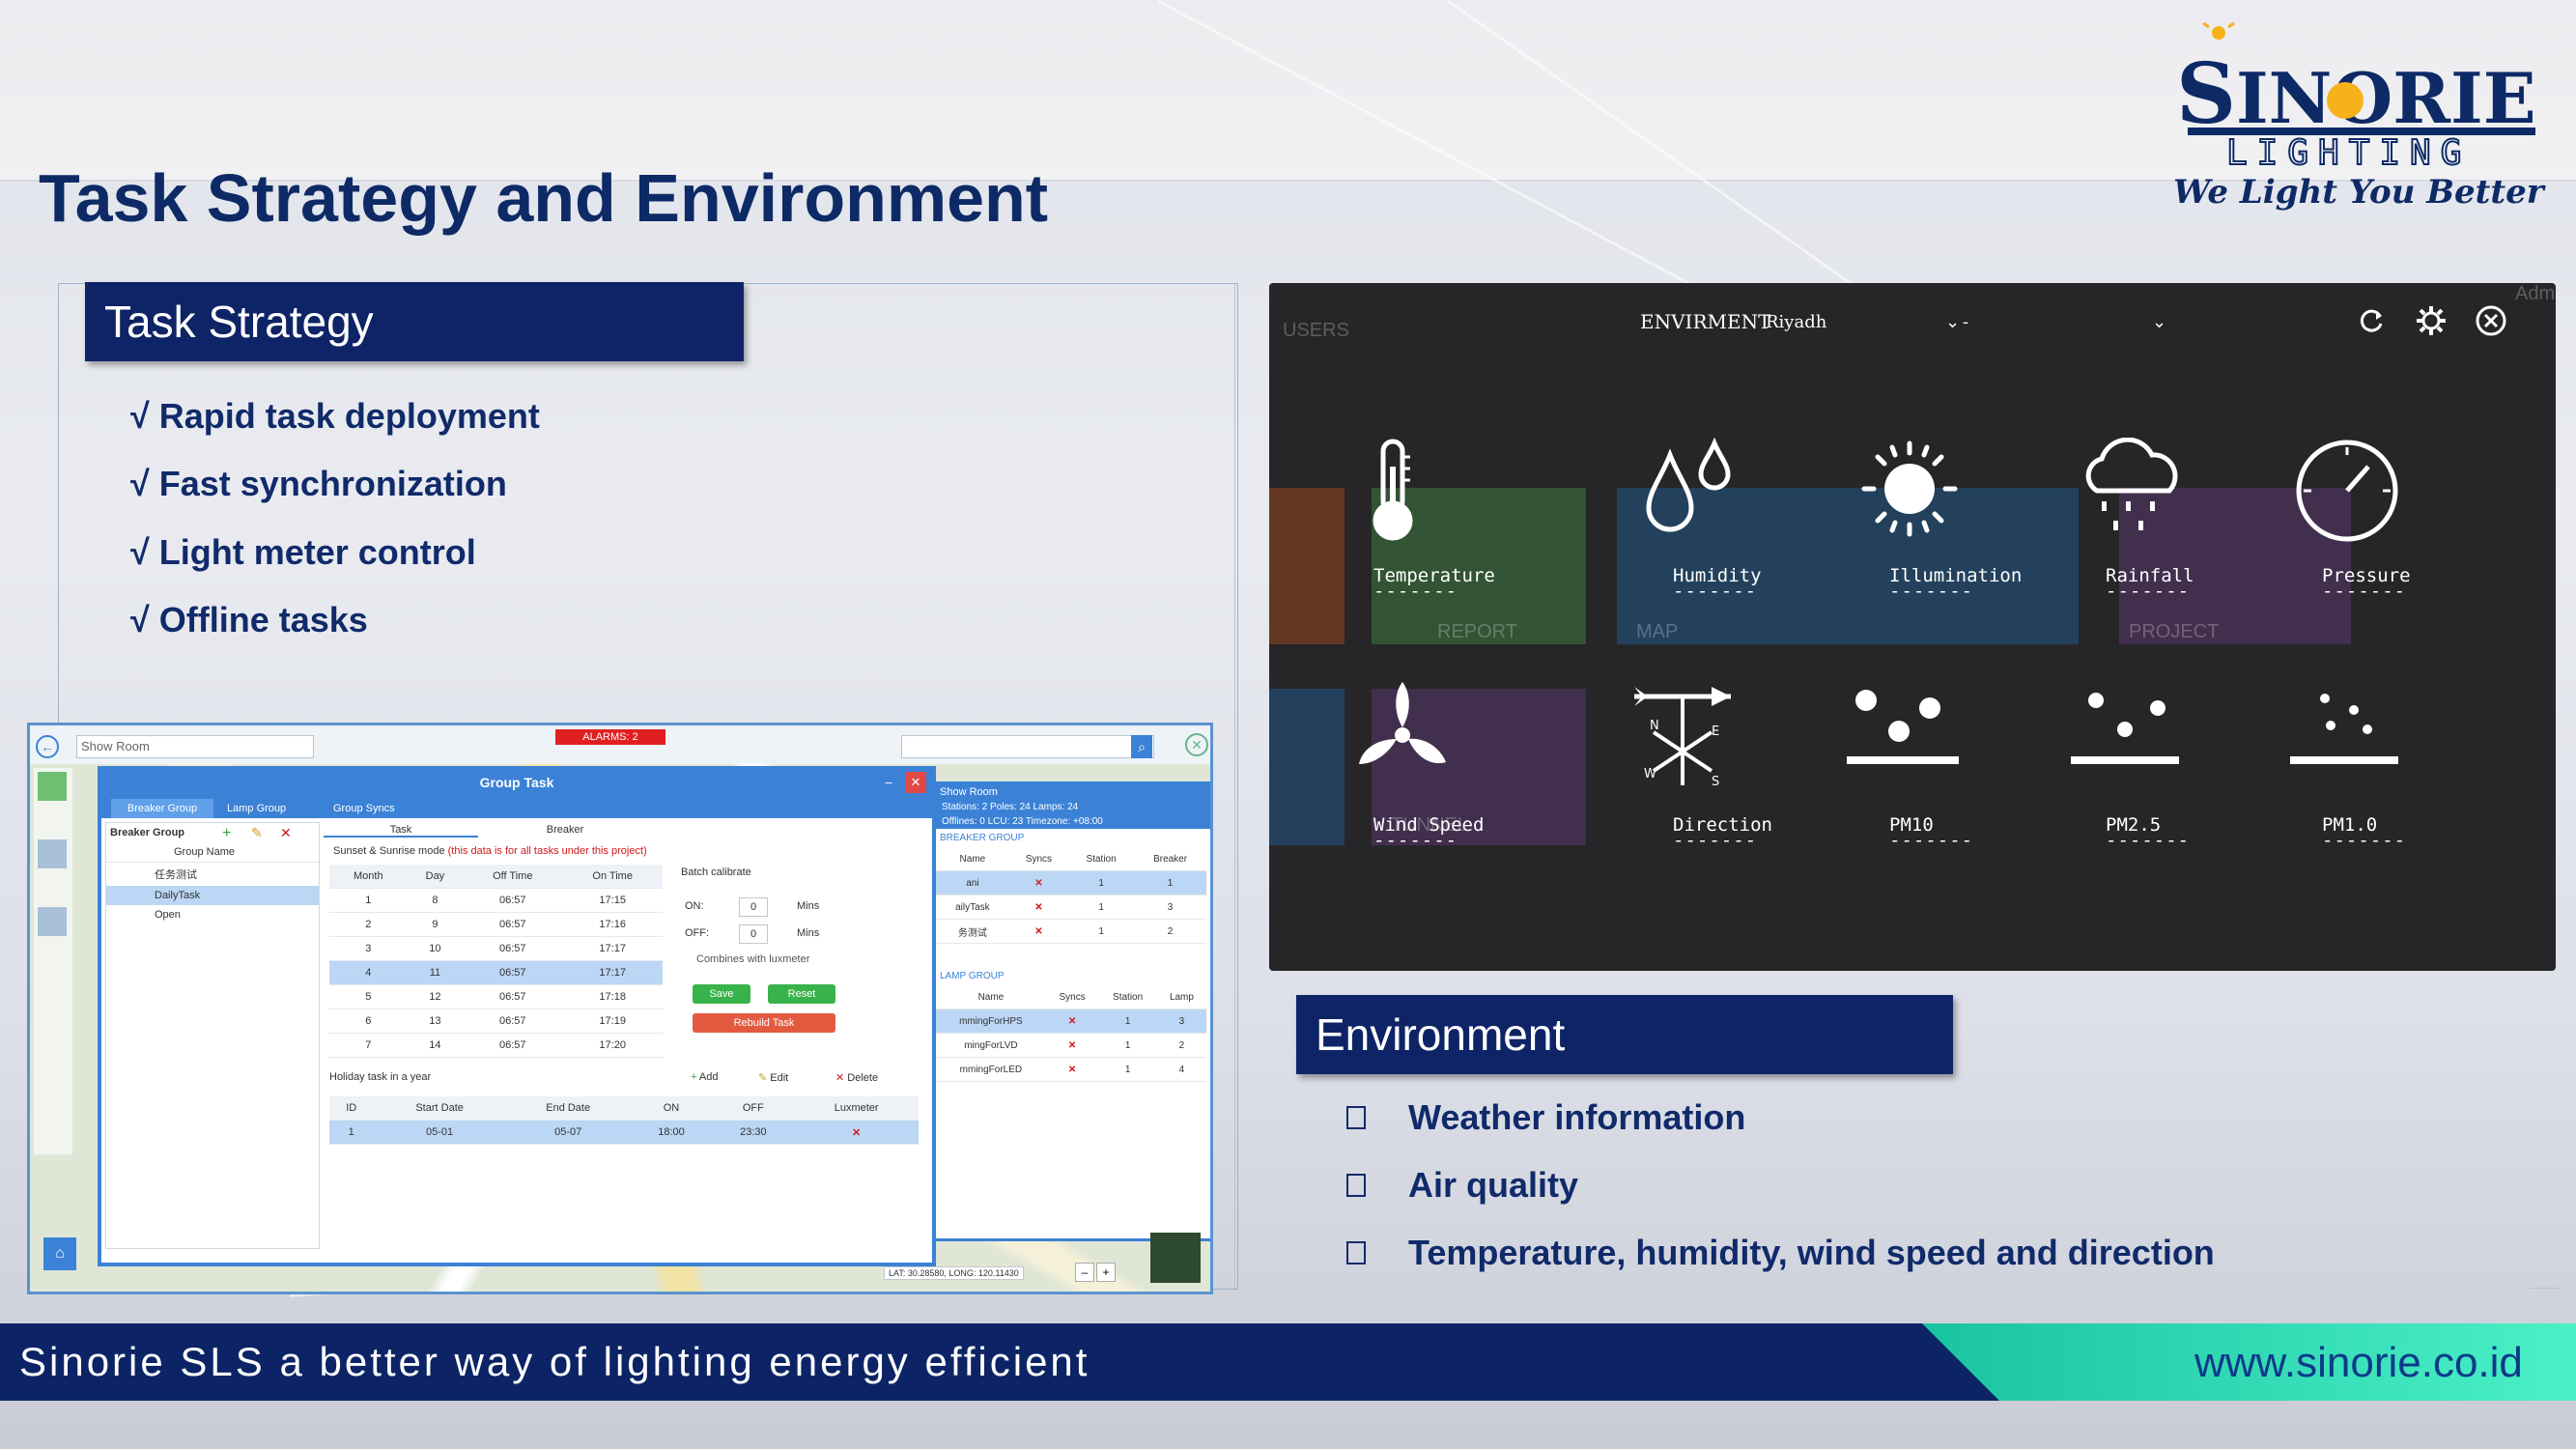 The image size is (2576, 1449). What do you see at coordinates (2358, 1363) in the screenshot?
I see `website-link: www.sinorie.co.id` at bounding box center [2358, 1363].